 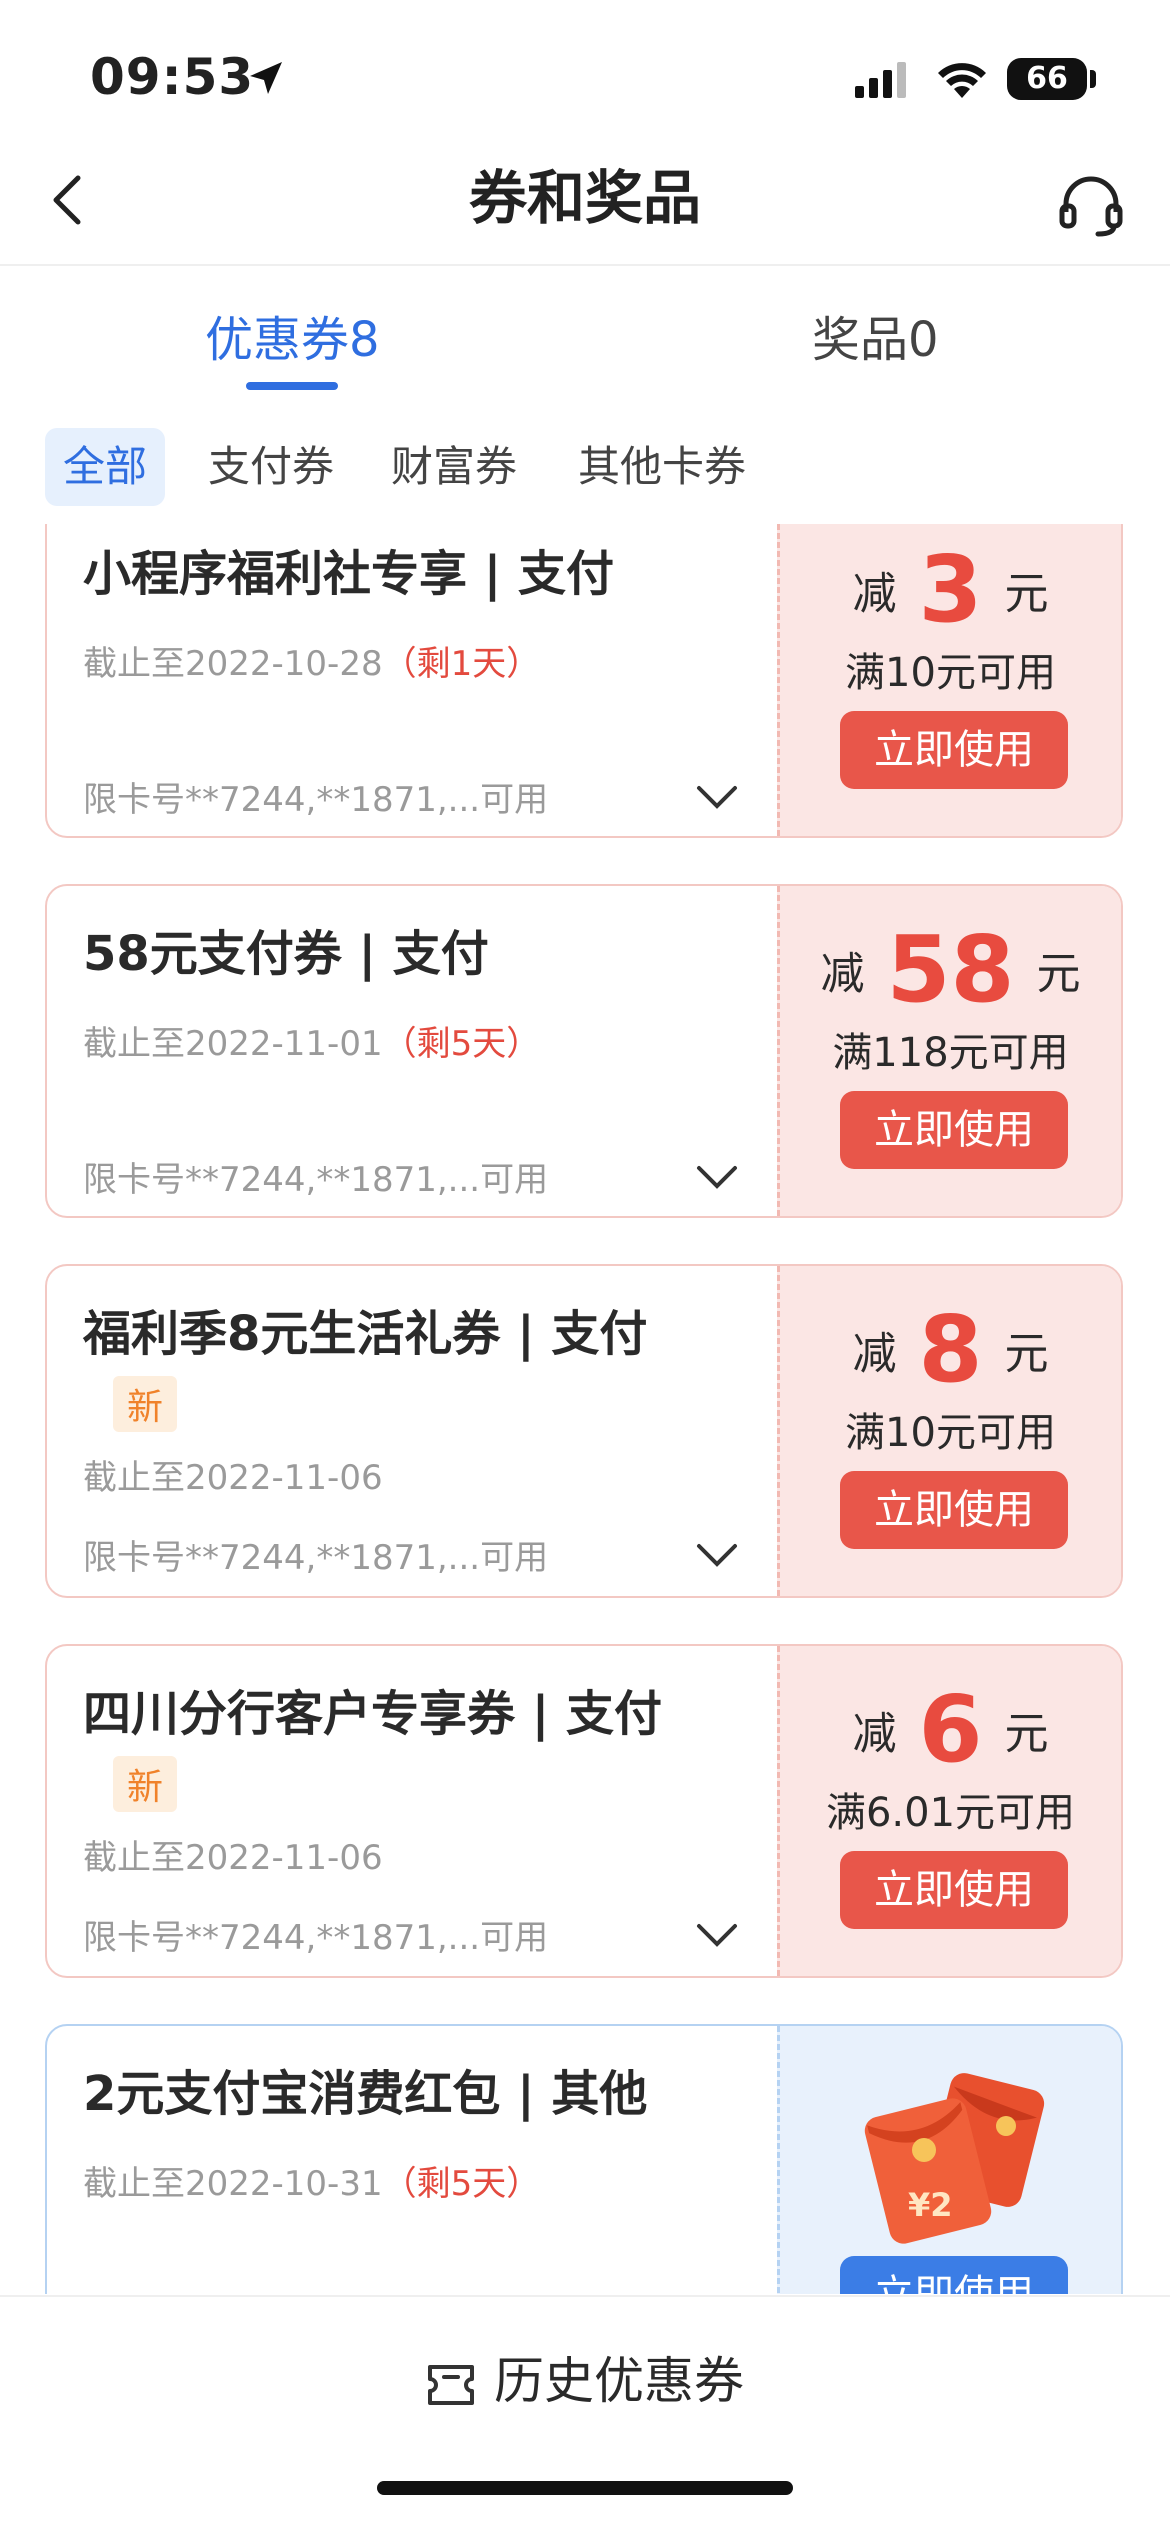 I want to click on red-envelope-label: ¥2, so click(x=930, y=2205).